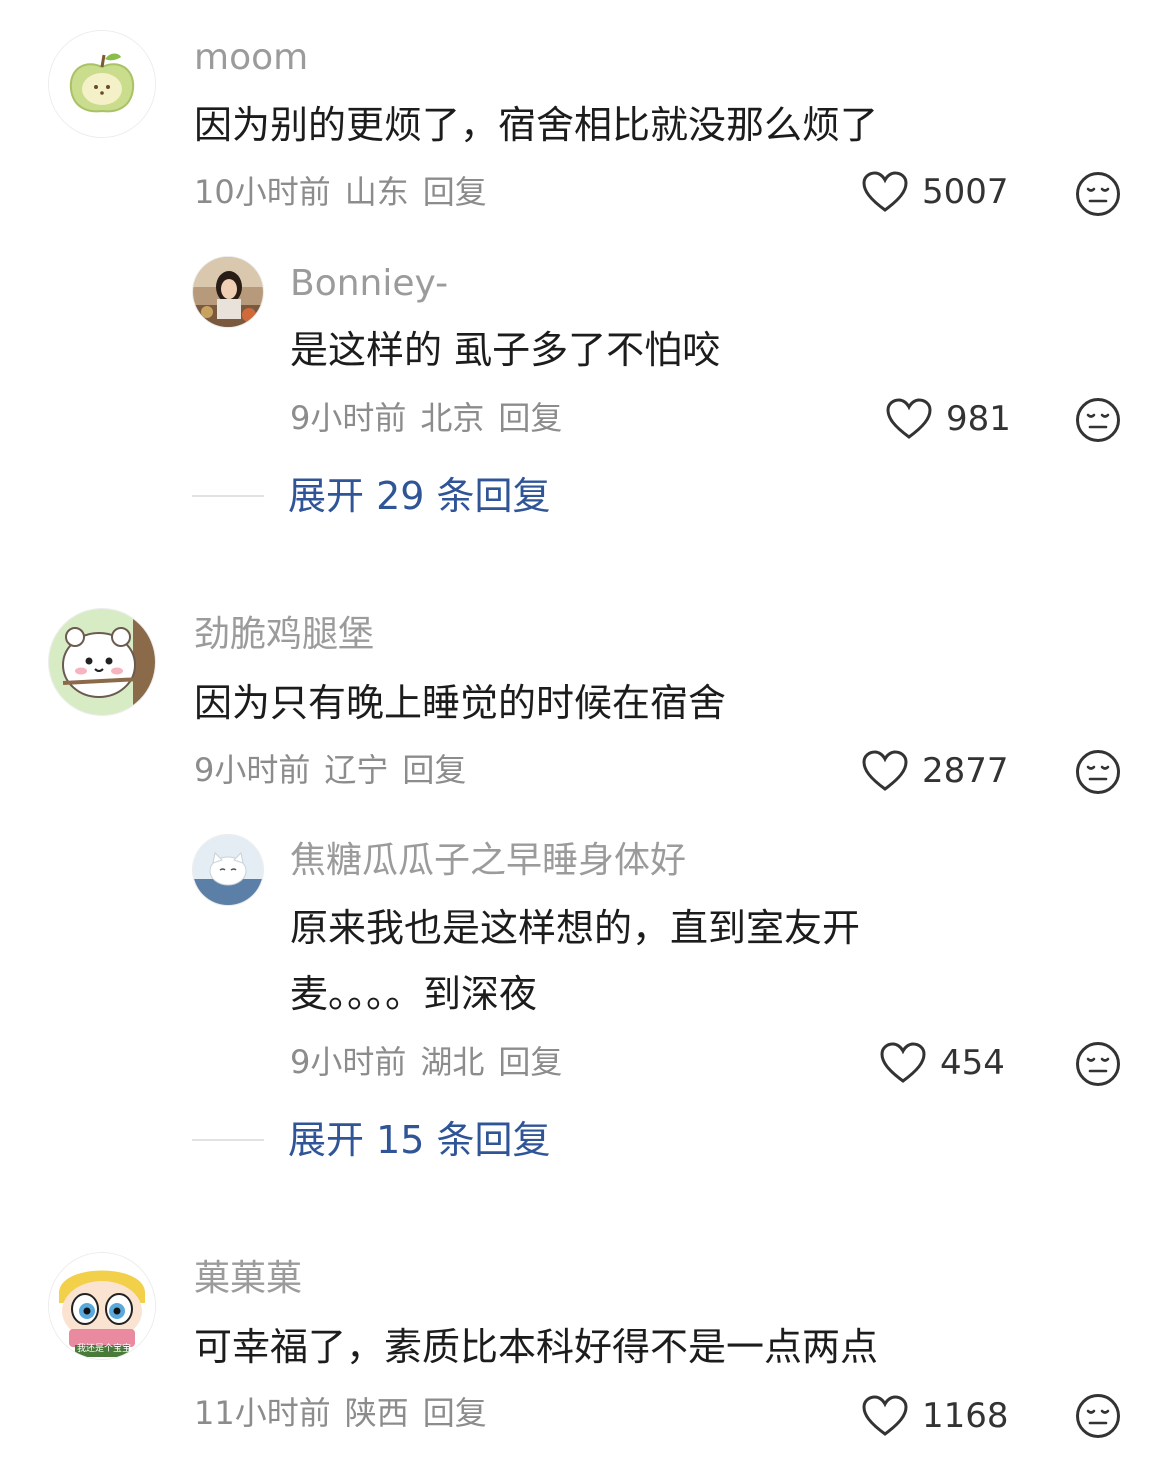 The width and height of the screenshot is (1170, 1463). I want to click on comment-meta: 9小时前 湖北 回复, so click(433, 1062).